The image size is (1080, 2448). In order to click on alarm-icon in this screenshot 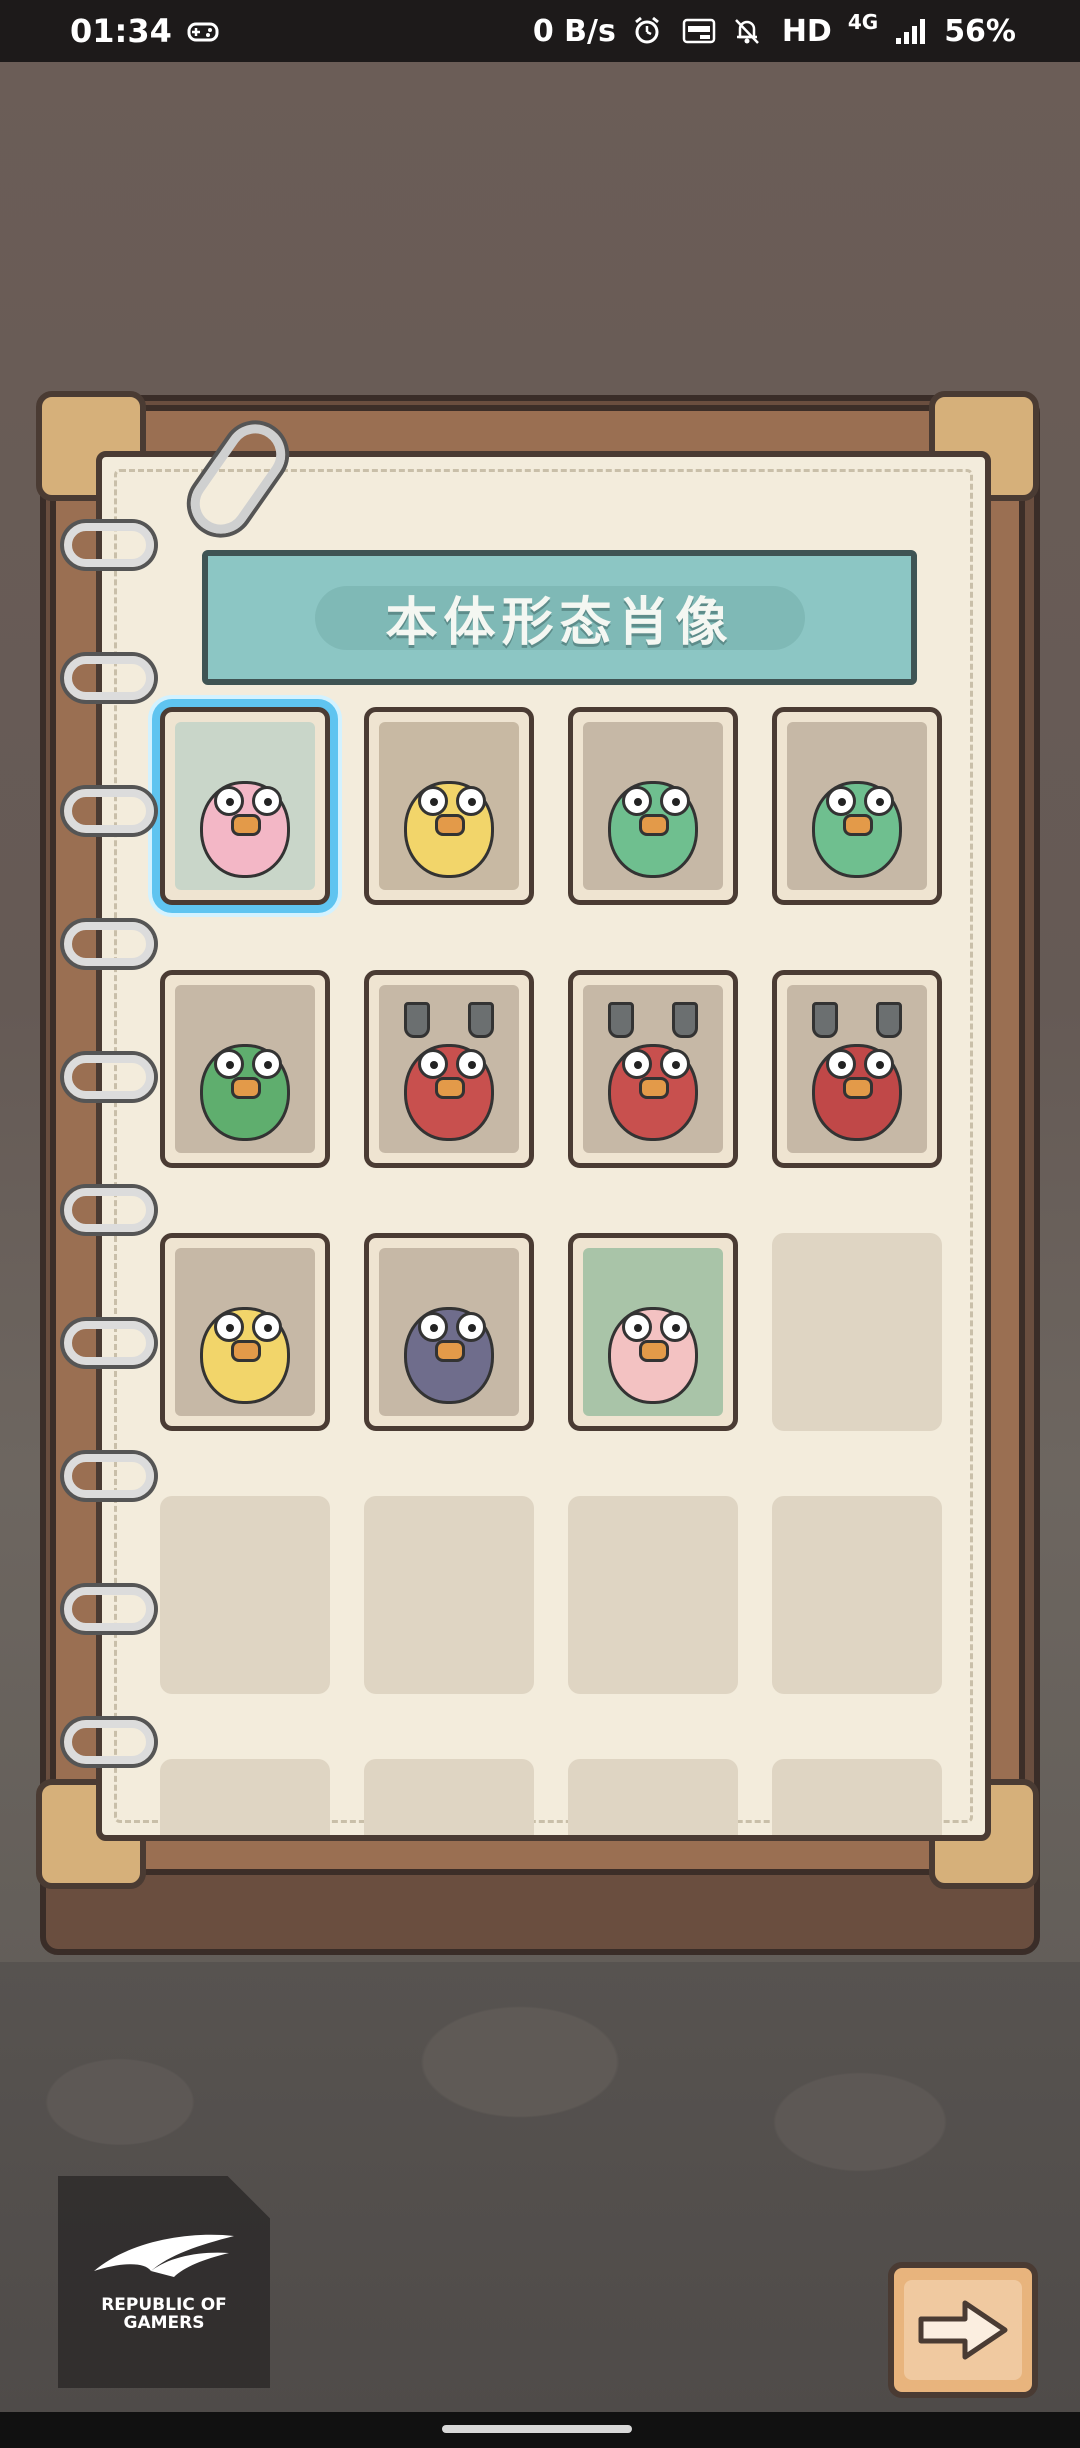, I will do `click(649, 31)`.